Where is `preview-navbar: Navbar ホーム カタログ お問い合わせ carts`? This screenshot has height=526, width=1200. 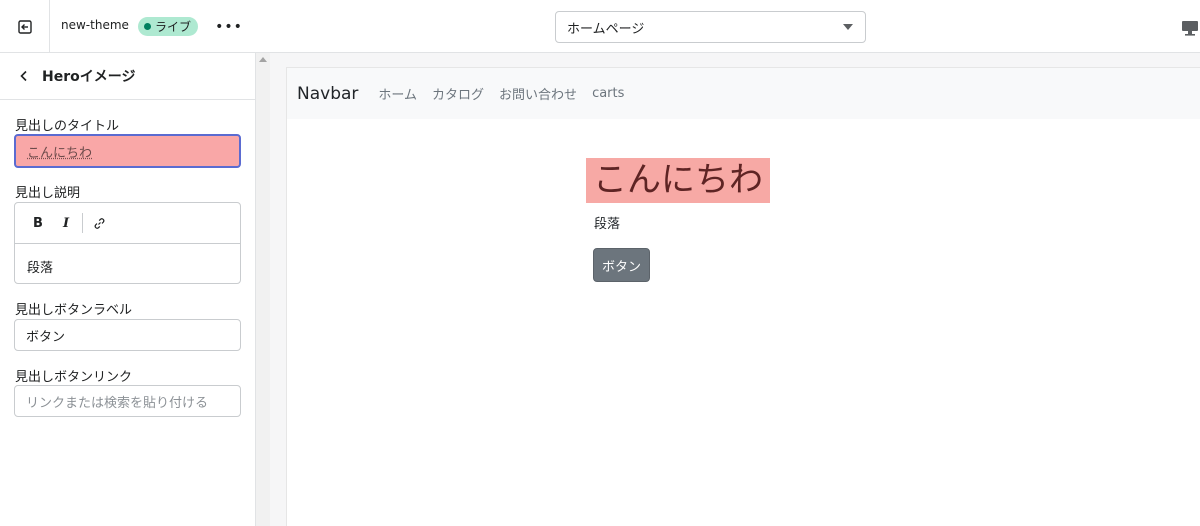
preview-navbar: Navbar ホーム カタログ お問い合わせ carts is located at coordinates (743, 93).